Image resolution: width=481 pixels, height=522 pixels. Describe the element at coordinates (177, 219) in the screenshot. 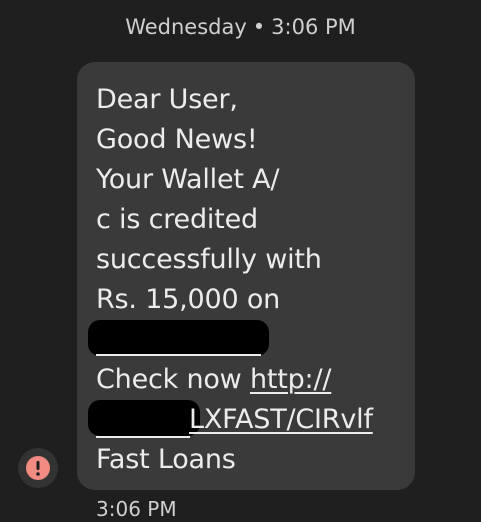

I see `message-line: c is credited` at that location.